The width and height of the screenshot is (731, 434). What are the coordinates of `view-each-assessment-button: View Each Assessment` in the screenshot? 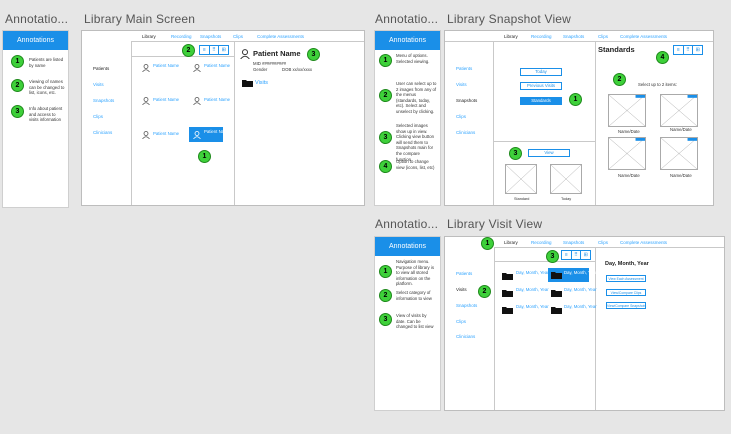 It's located at (626, 278).